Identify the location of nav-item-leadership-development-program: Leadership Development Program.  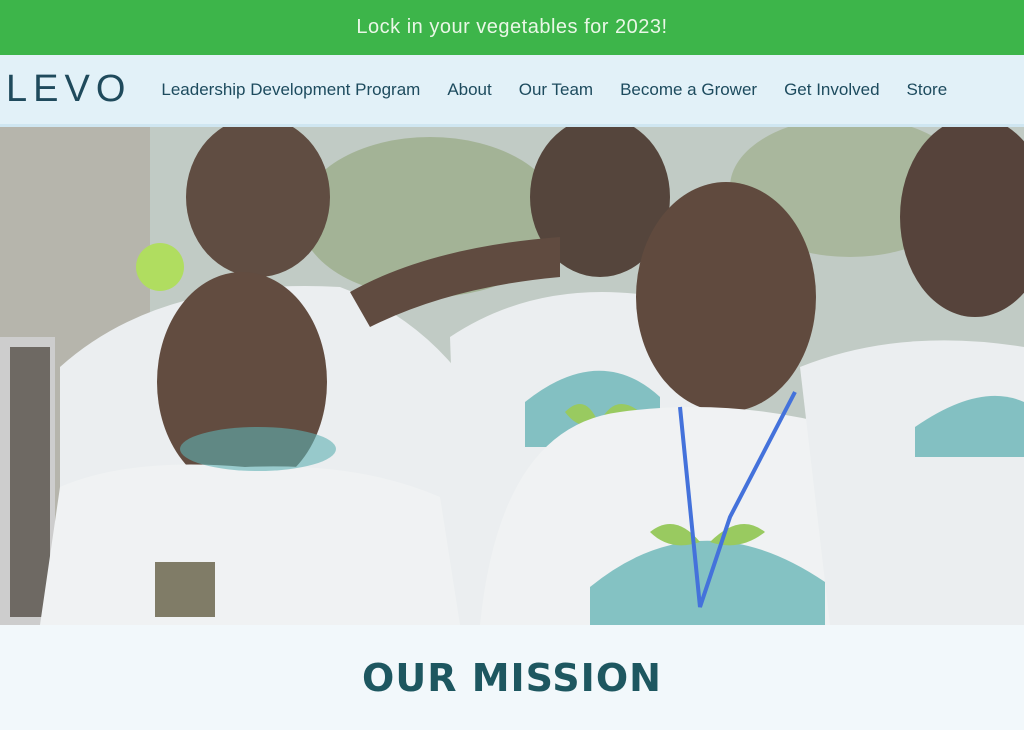
(290, 90).